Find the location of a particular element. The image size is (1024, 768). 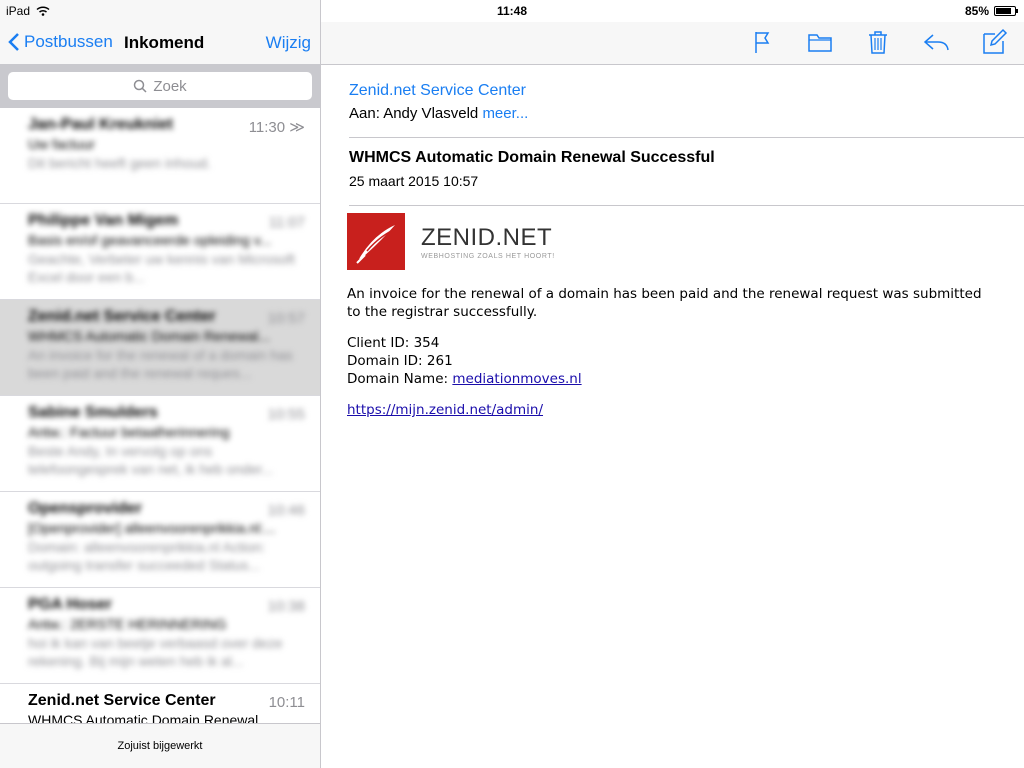

message-actions is located at coordinates (878, 42).